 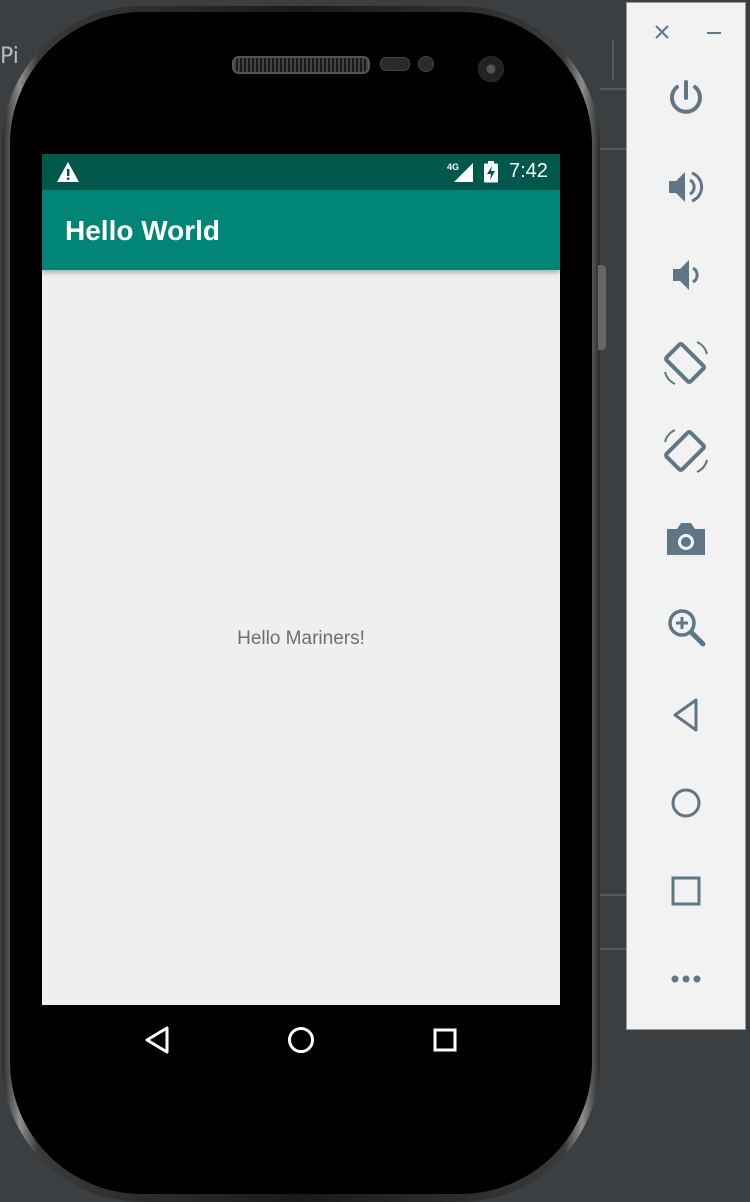 I want to click on volume-down-icon, so click(x=686, y=275).